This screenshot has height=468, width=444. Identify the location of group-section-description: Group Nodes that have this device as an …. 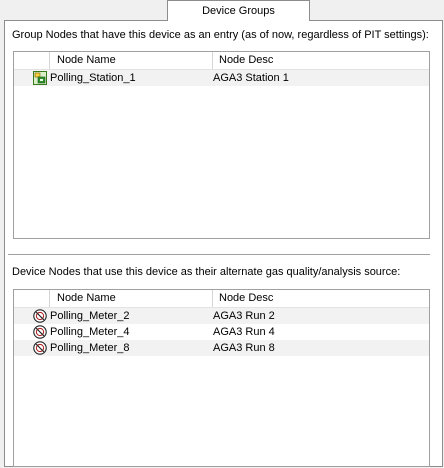
(220, 35).